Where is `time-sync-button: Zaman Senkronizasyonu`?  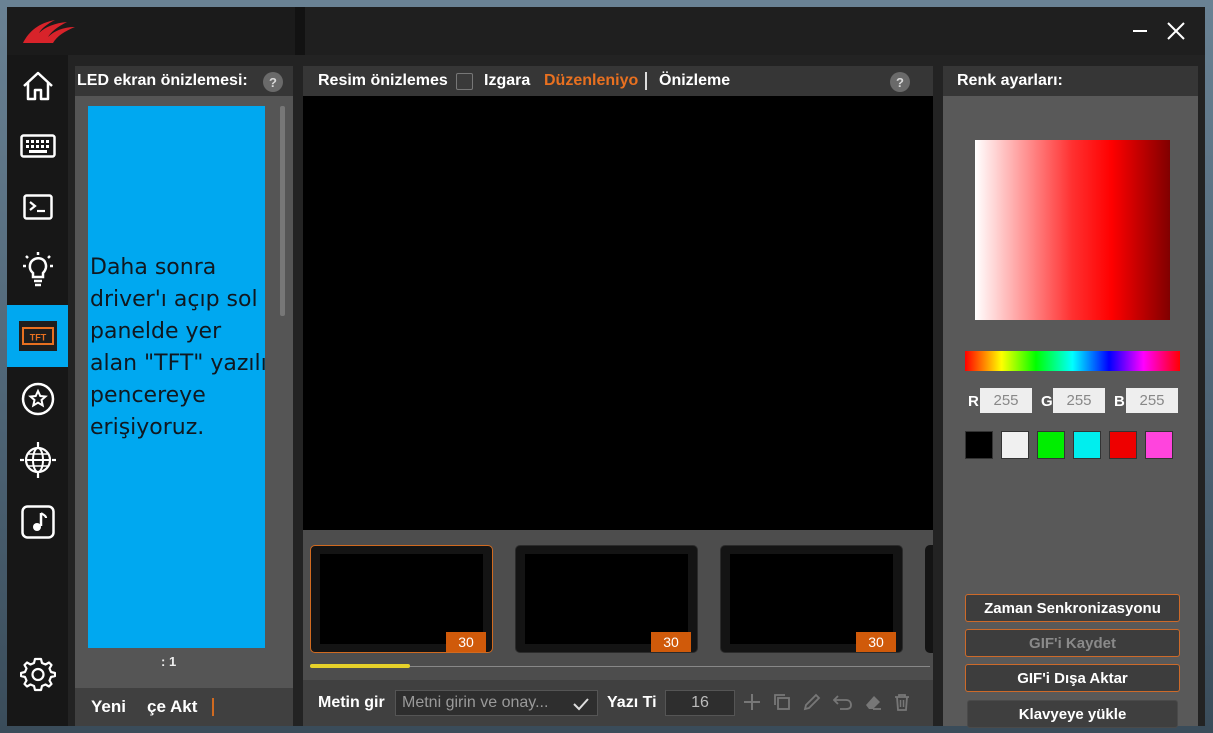
time-sync-button: Zaman Senkronizasyonu is located at coordinates (1072, 608).